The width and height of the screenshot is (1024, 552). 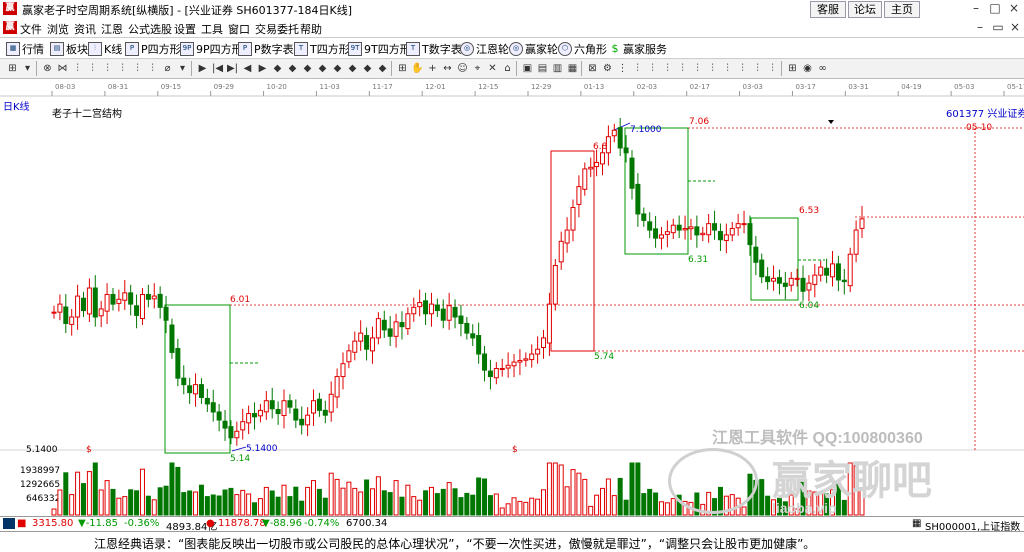 I want to click on p-number-table-button: P P数字表, so click(x=266, y=49).